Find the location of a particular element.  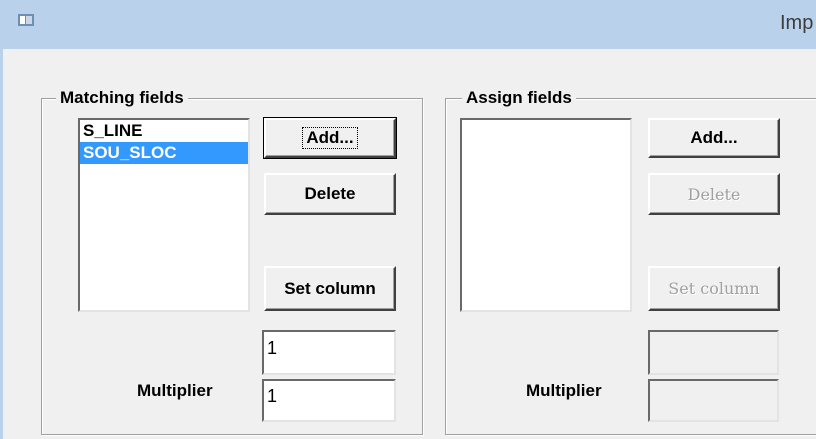

assign-value-input is located at coordinates (713, 352).